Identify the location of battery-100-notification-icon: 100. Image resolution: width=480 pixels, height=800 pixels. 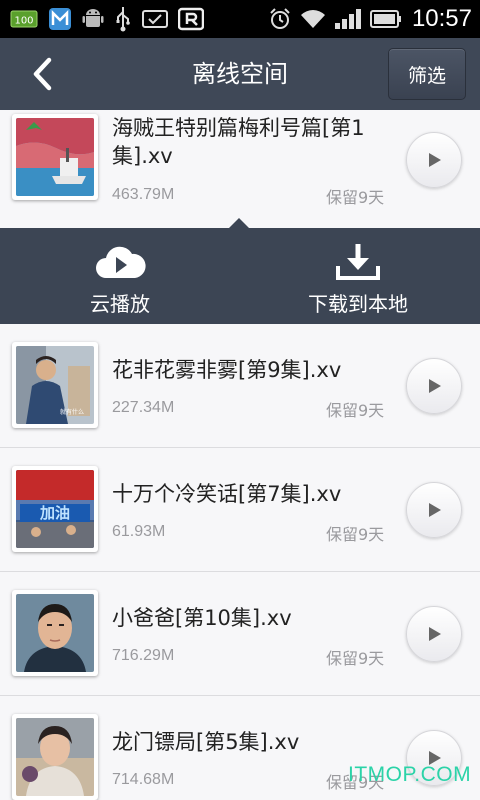
(24, 19).